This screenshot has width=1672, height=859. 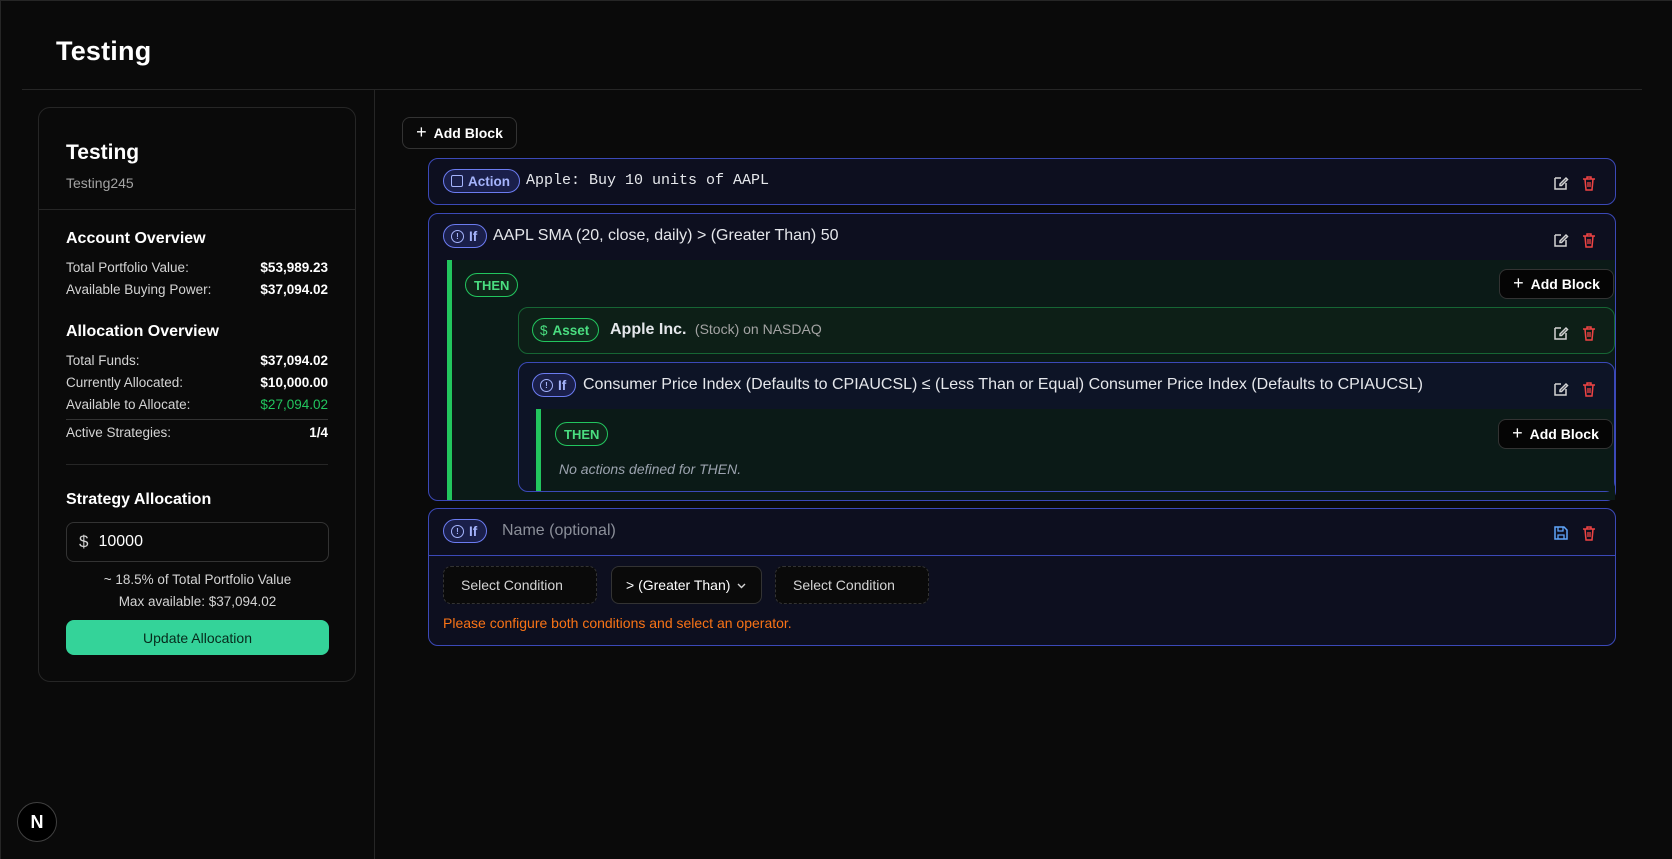 What do you see at coordinates (197, 382) in the screenshot?
I see `currently-allocated-row: Currently Allocated: $10,000.00` at bounding box center [197, 382].